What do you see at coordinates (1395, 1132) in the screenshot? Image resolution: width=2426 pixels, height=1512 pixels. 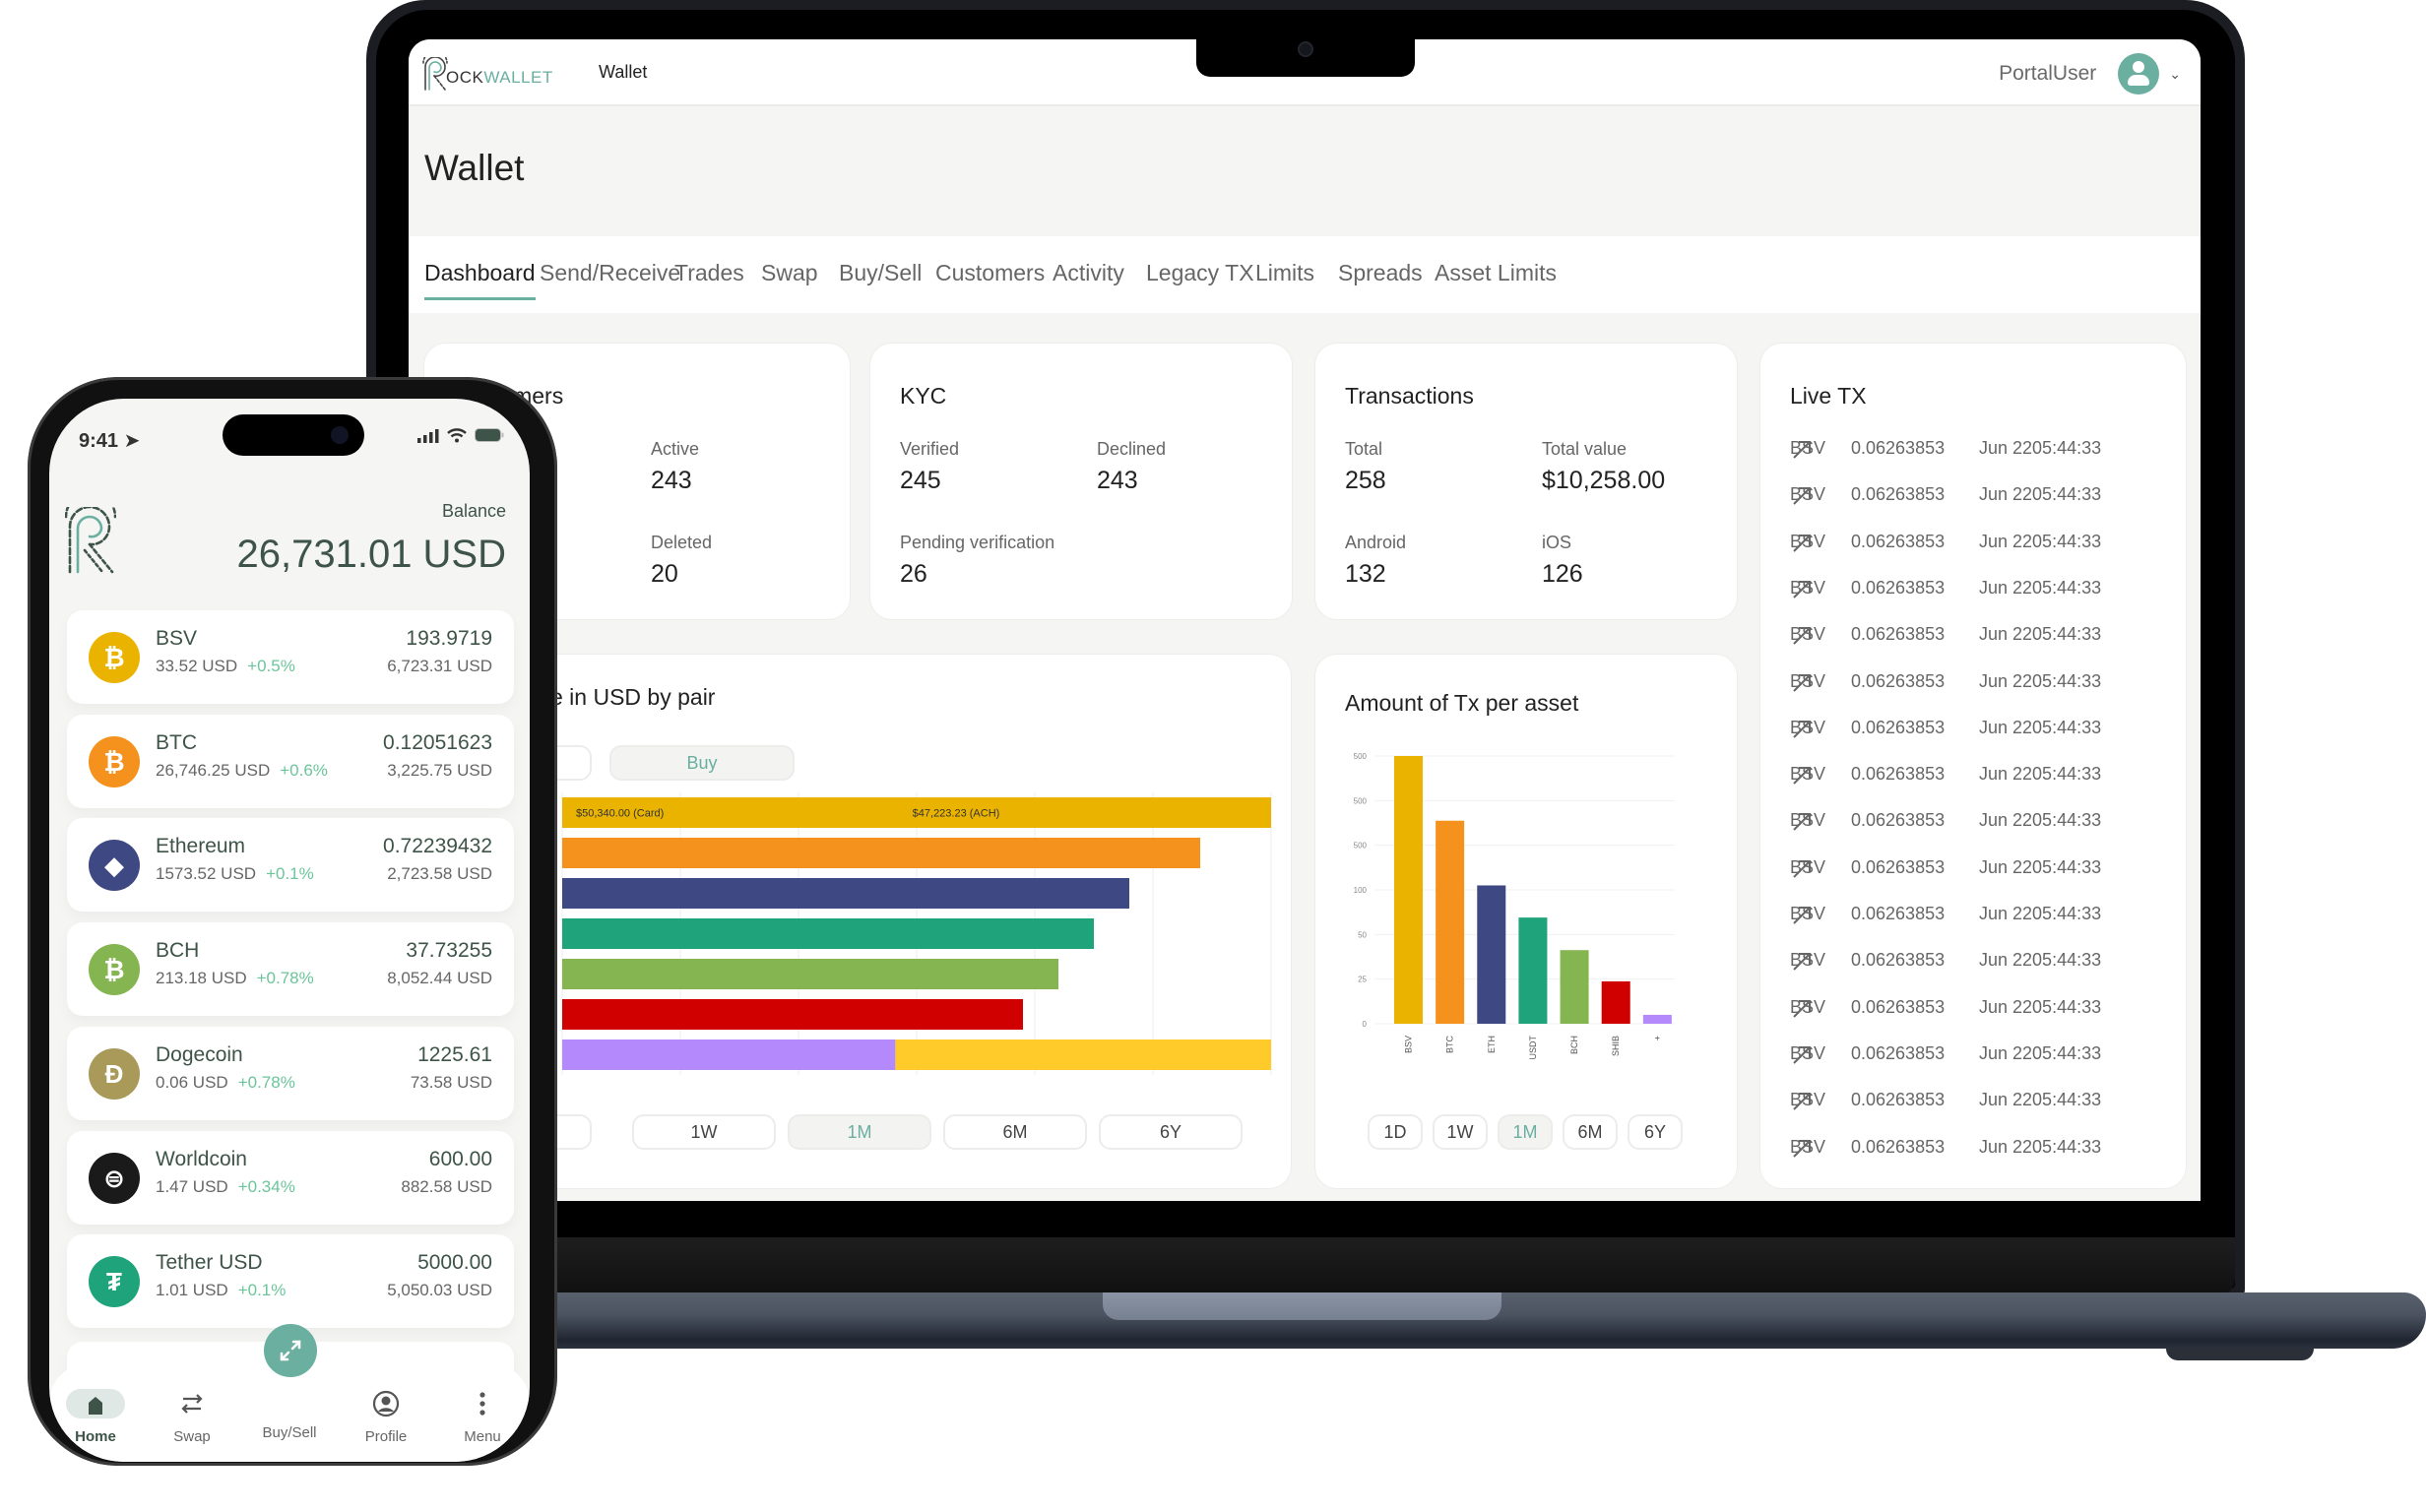 I see `asset-period-1d-button: 1D` at bounding box center [1395, 1132].